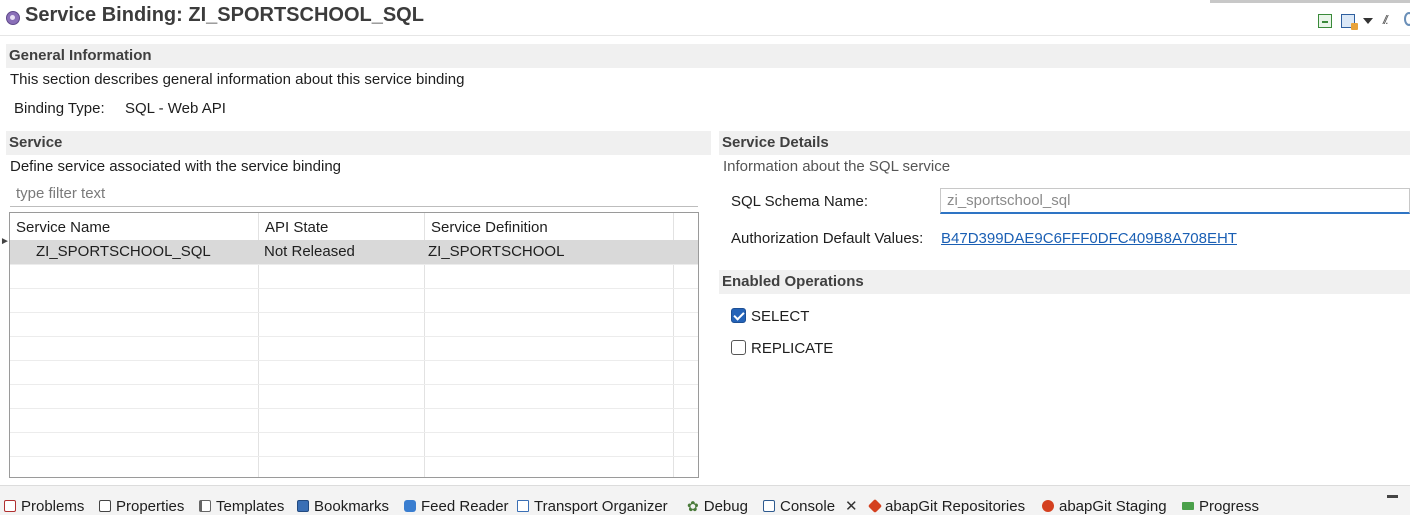 The width and height of the screenshot is (1410, 515). I want to click on tab-abapgit-repositories: abapGit Repositories, so click(946, 506).